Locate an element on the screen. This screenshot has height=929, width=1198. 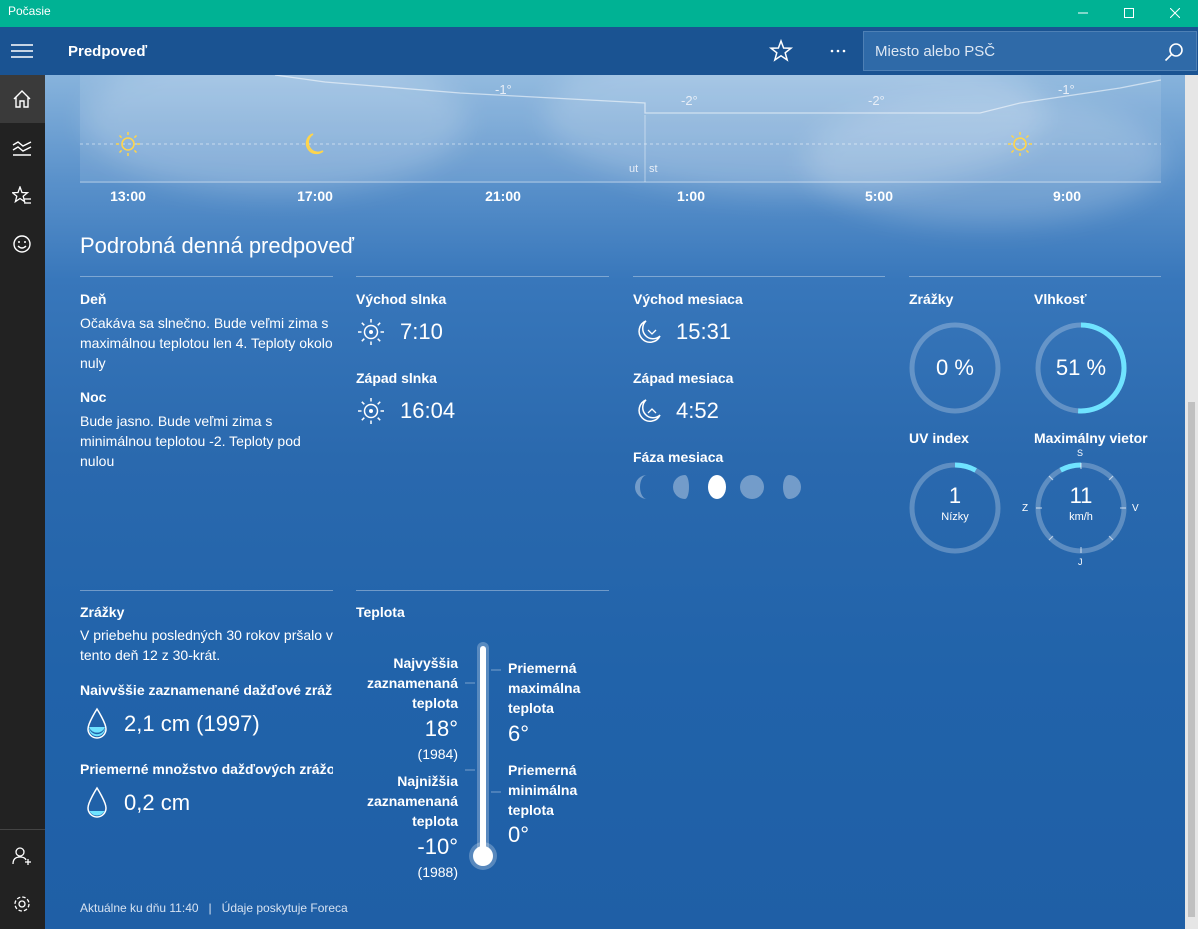
maximize-button is located at coordinates (1129, 13).